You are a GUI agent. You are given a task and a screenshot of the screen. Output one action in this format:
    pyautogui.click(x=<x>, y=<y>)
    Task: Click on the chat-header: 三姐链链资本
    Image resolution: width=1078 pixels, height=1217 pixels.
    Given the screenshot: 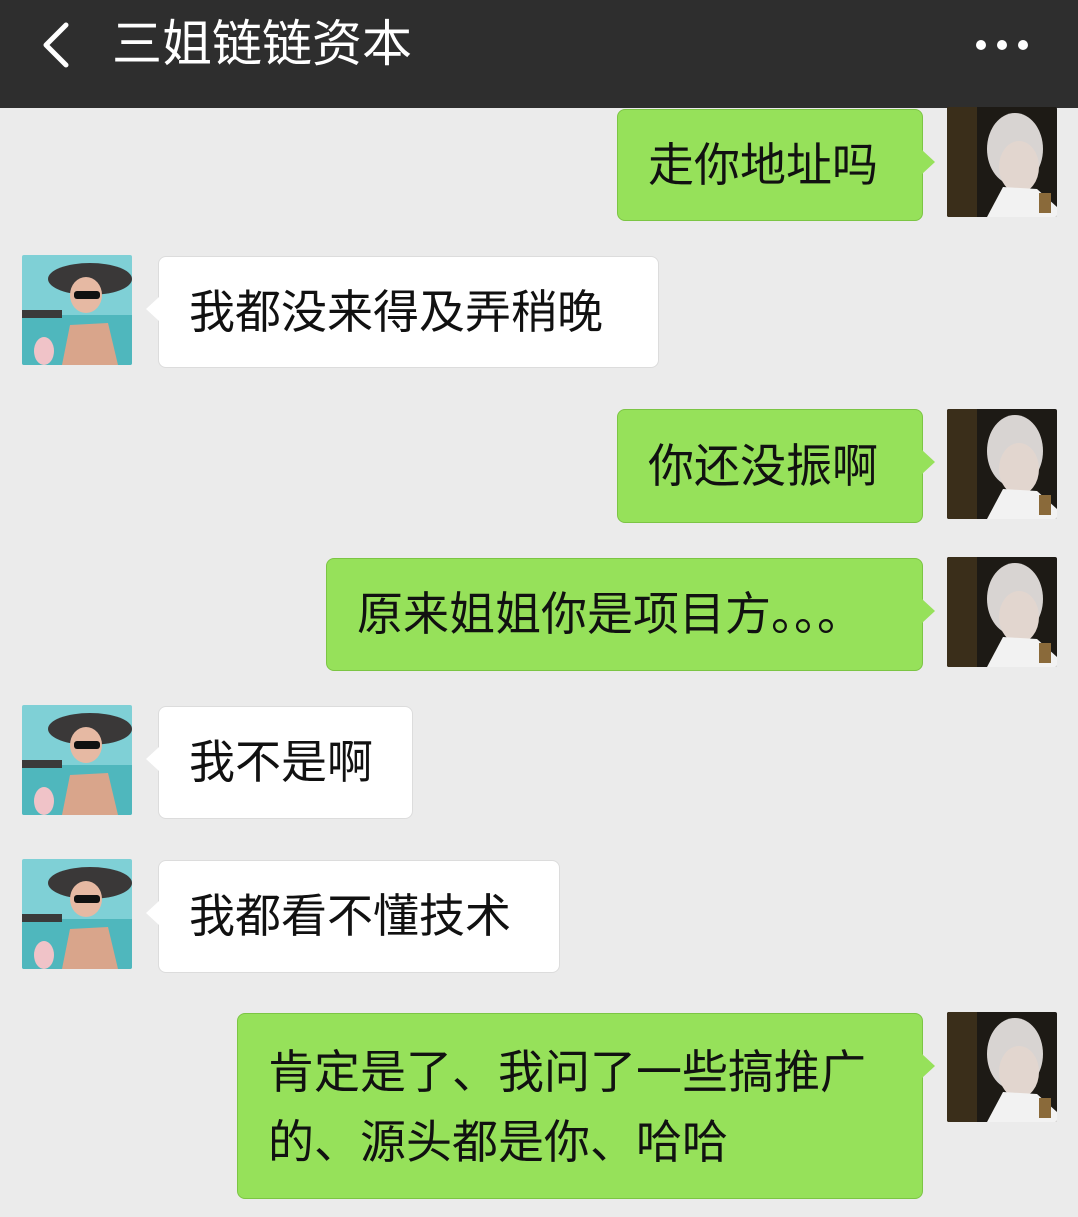 What is the action you would take?
    pyautogui.click(x=539, y=54)
    